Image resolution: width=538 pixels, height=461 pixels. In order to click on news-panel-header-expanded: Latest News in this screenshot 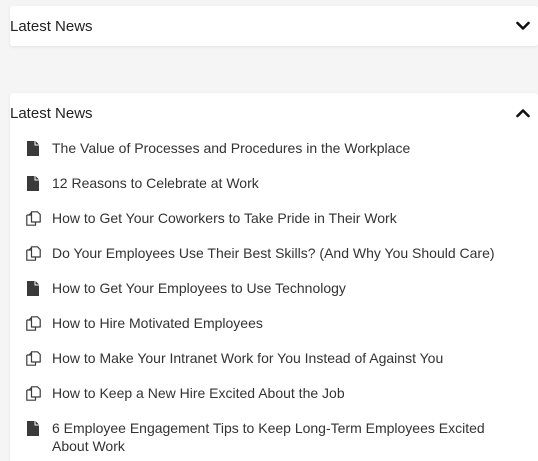, I will do `click(274, 113)`.